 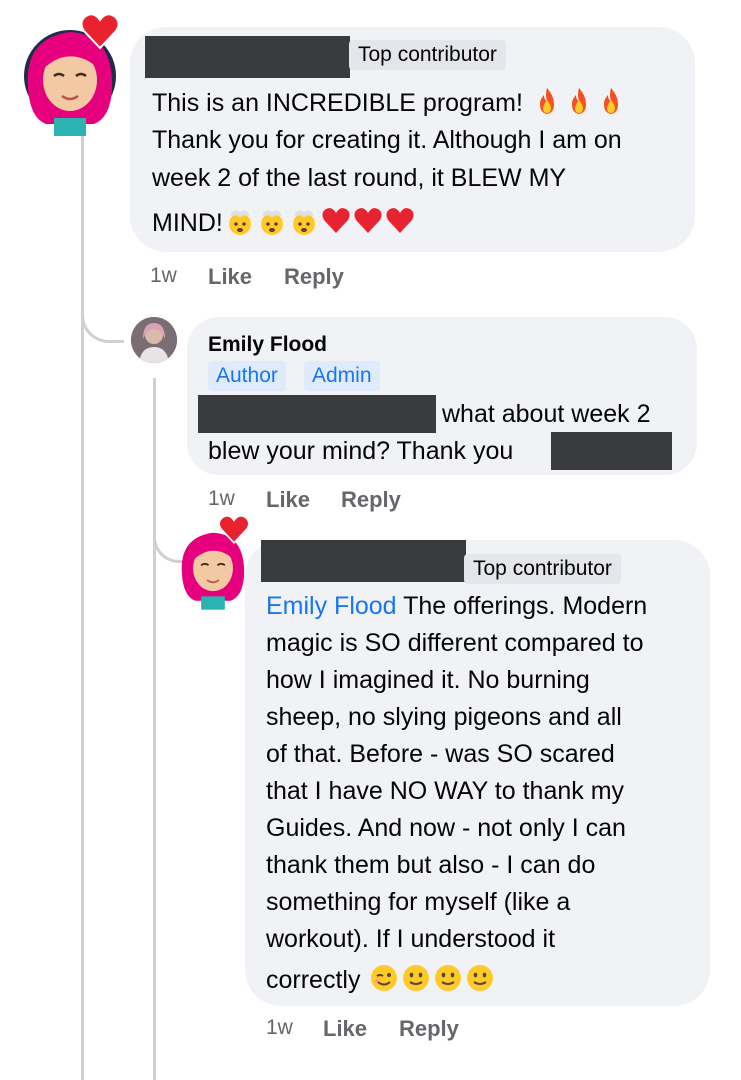 I want to click on thread-line-main, so click(x=82, y=606).